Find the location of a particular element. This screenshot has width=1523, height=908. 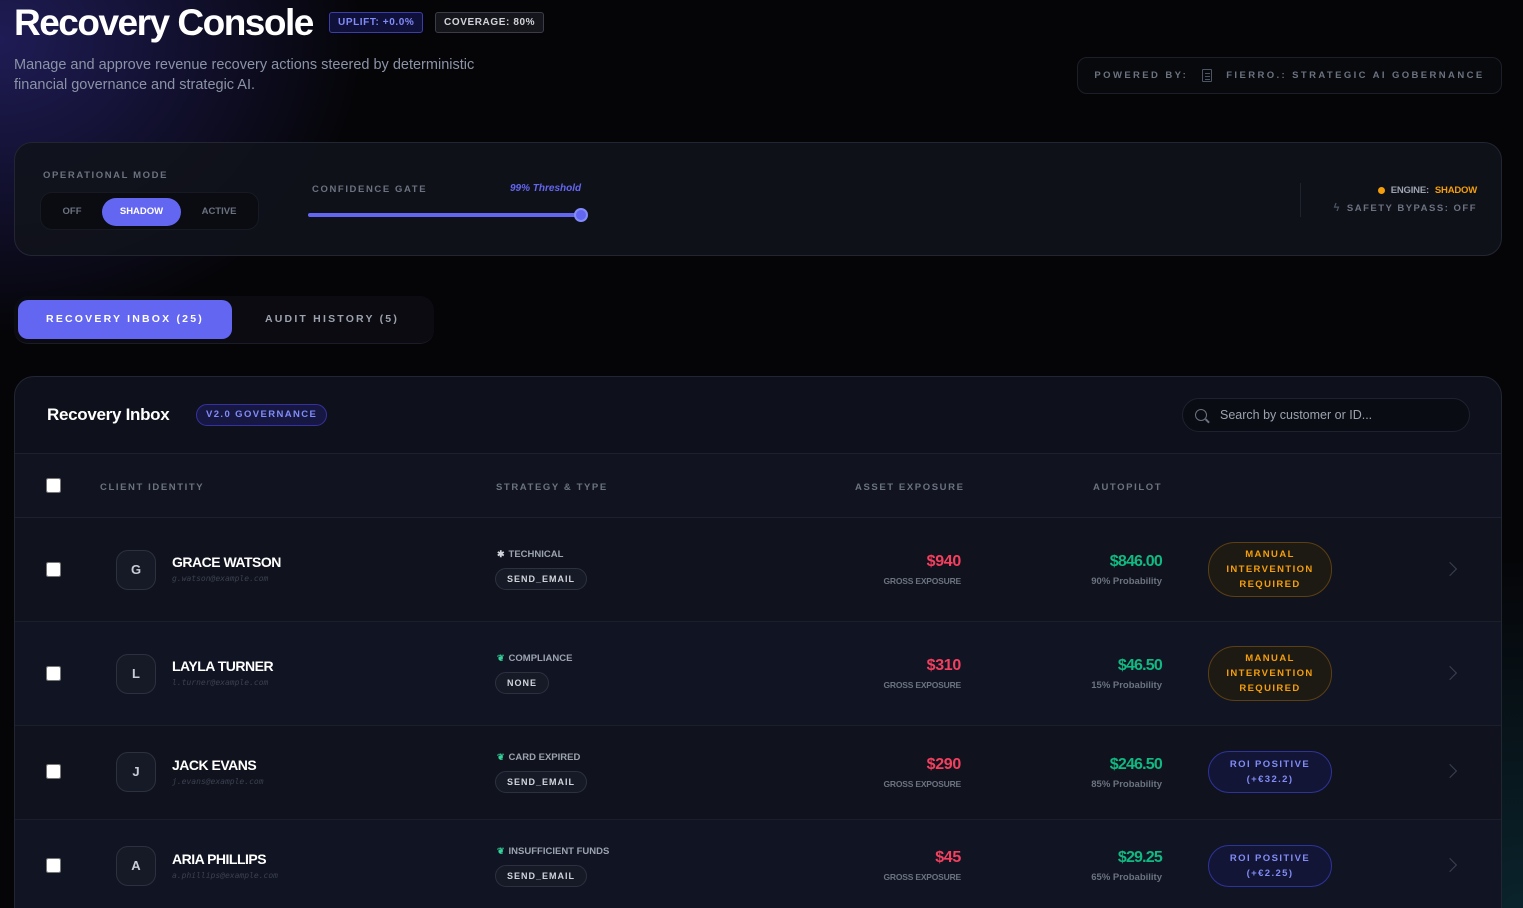

tab-bar: RECOVERY INBOX (25) AUDIT HISTORY (5) is located at coordinates (224, 320).